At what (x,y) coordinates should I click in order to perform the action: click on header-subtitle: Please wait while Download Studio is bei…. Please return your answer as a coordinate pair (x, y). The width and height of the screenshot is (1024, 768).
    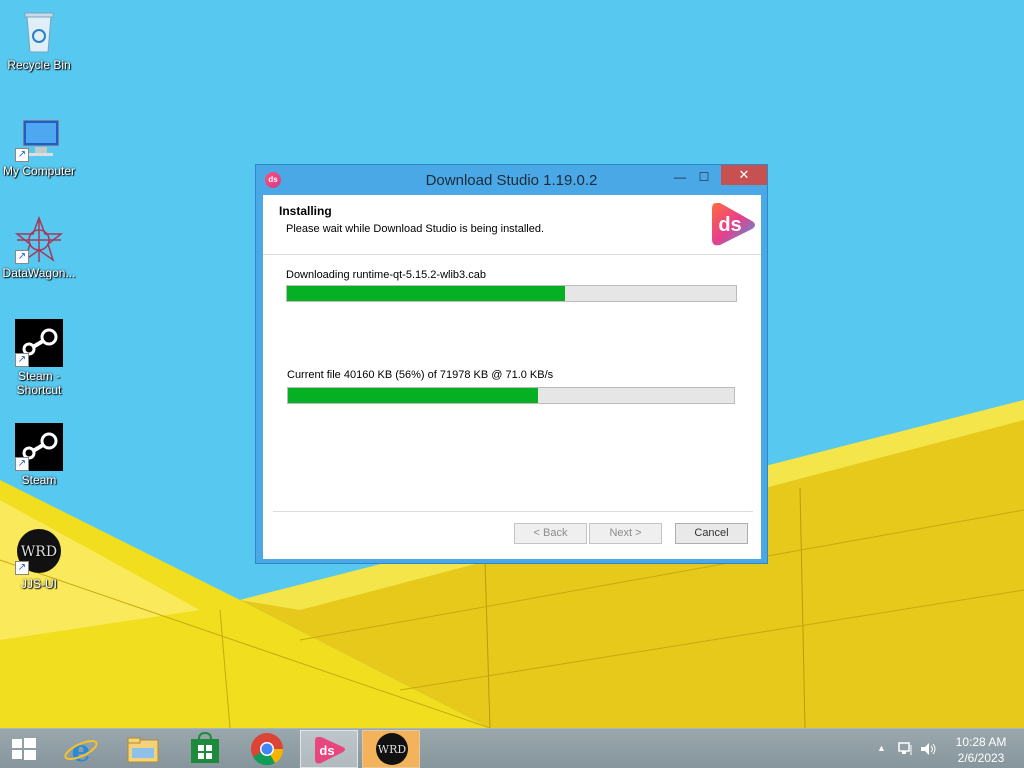
    Looking at the image, I should click on (415, 229).